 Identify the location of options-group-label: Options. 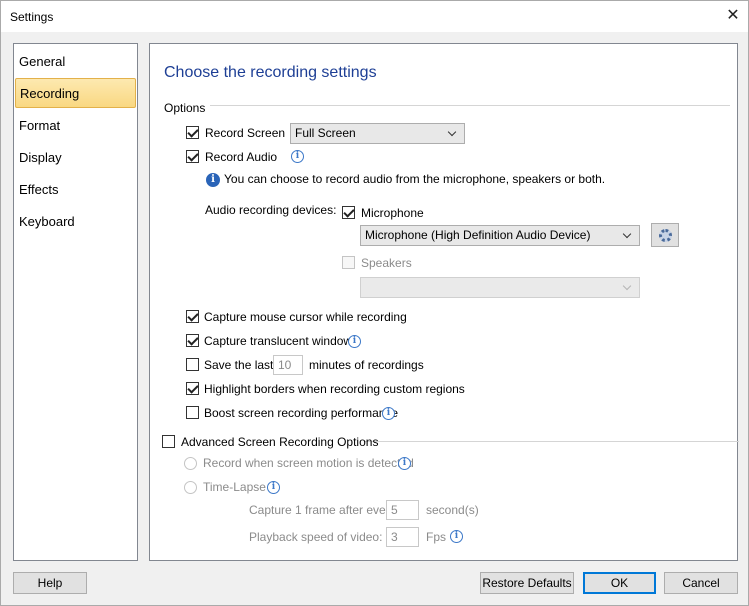
(187, 108).